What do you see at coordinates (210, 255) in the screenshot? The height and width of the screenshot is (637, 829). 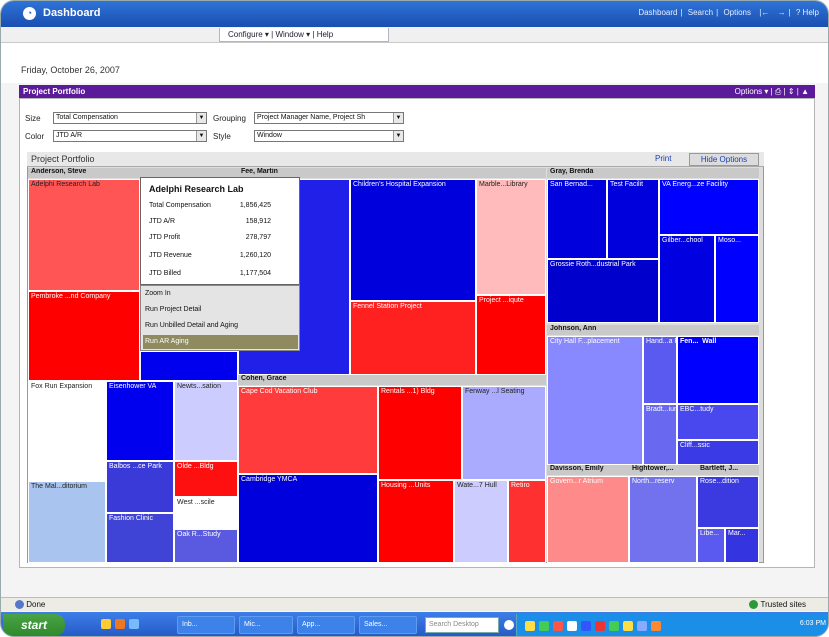 I see `tooltip-row: JTD Revenue 1,260,120` at bounding box center [210, 255].